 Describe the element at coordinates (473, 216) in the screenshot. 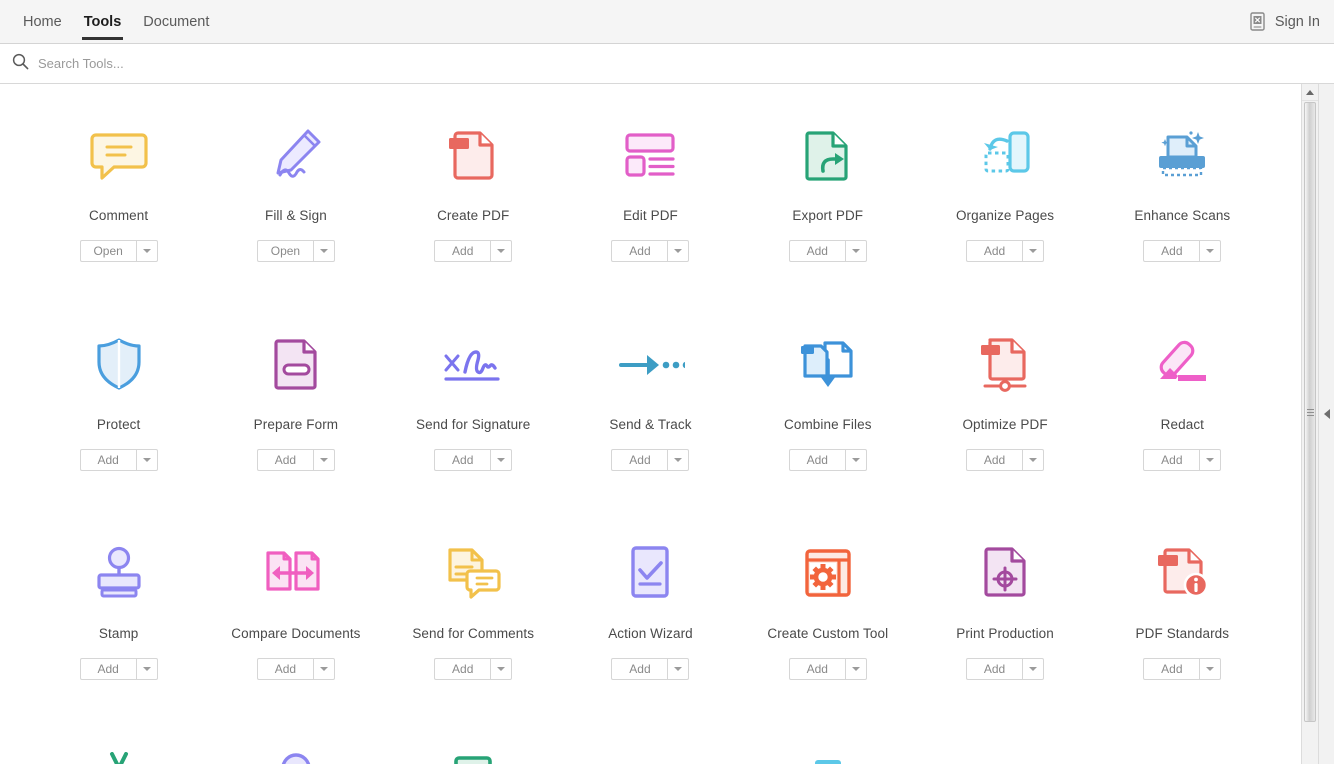

I see `tool-card-create-pdf: Create PDF Add` at that location.